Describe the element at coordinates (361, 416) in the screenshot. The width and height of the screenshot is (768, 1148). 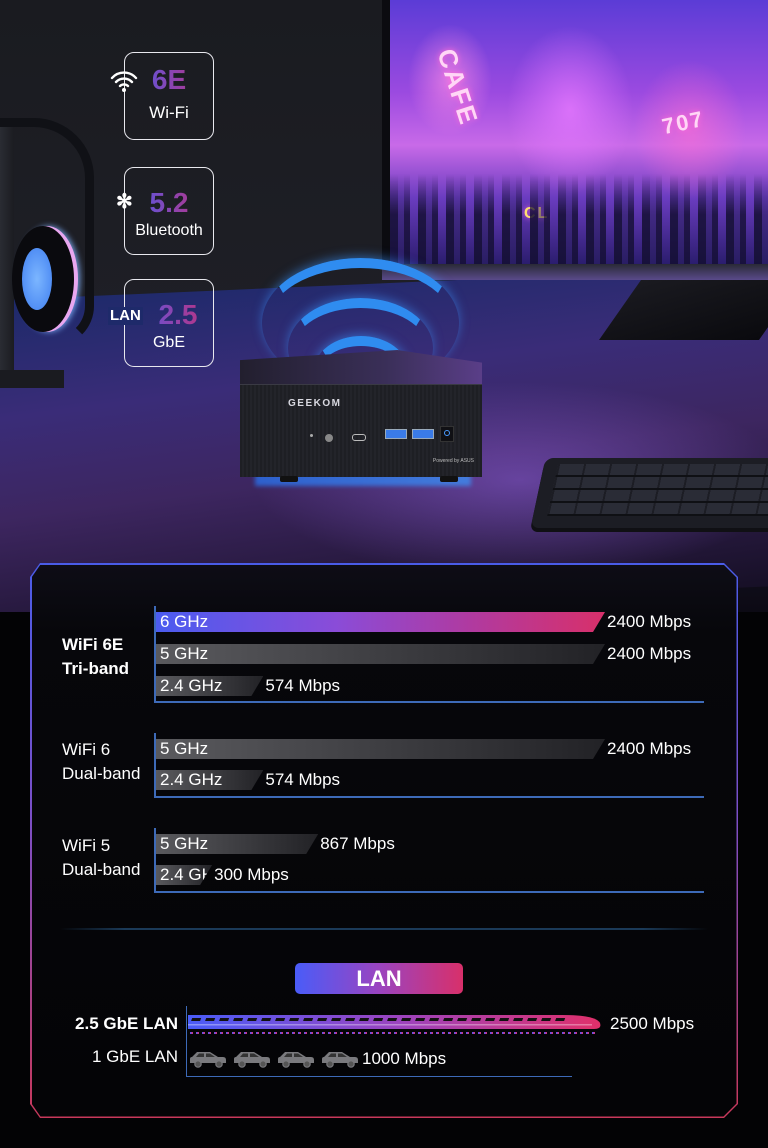
I see `mini-pc: GEEKOM Powered by ASUS` at that location.